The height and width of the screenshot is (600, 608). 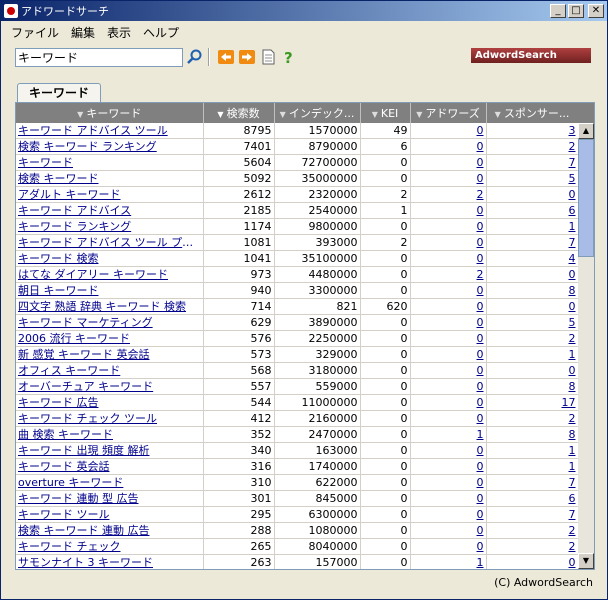 I want to click on sponsor-cell: 4, so click(x=532, y=258).